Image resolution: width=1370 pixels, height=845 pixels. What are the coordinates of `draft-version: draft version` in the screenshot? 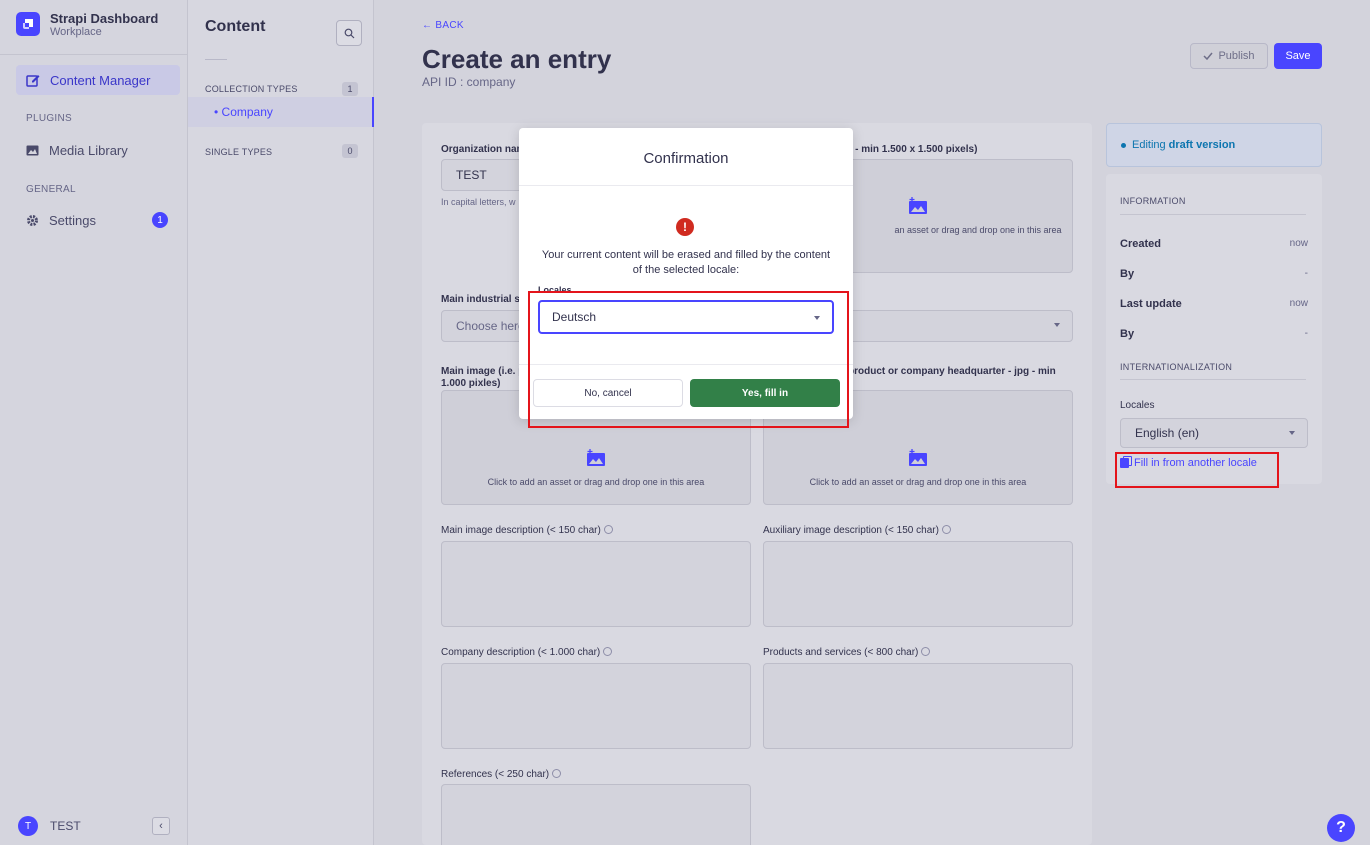 It's located at (1202, 145).